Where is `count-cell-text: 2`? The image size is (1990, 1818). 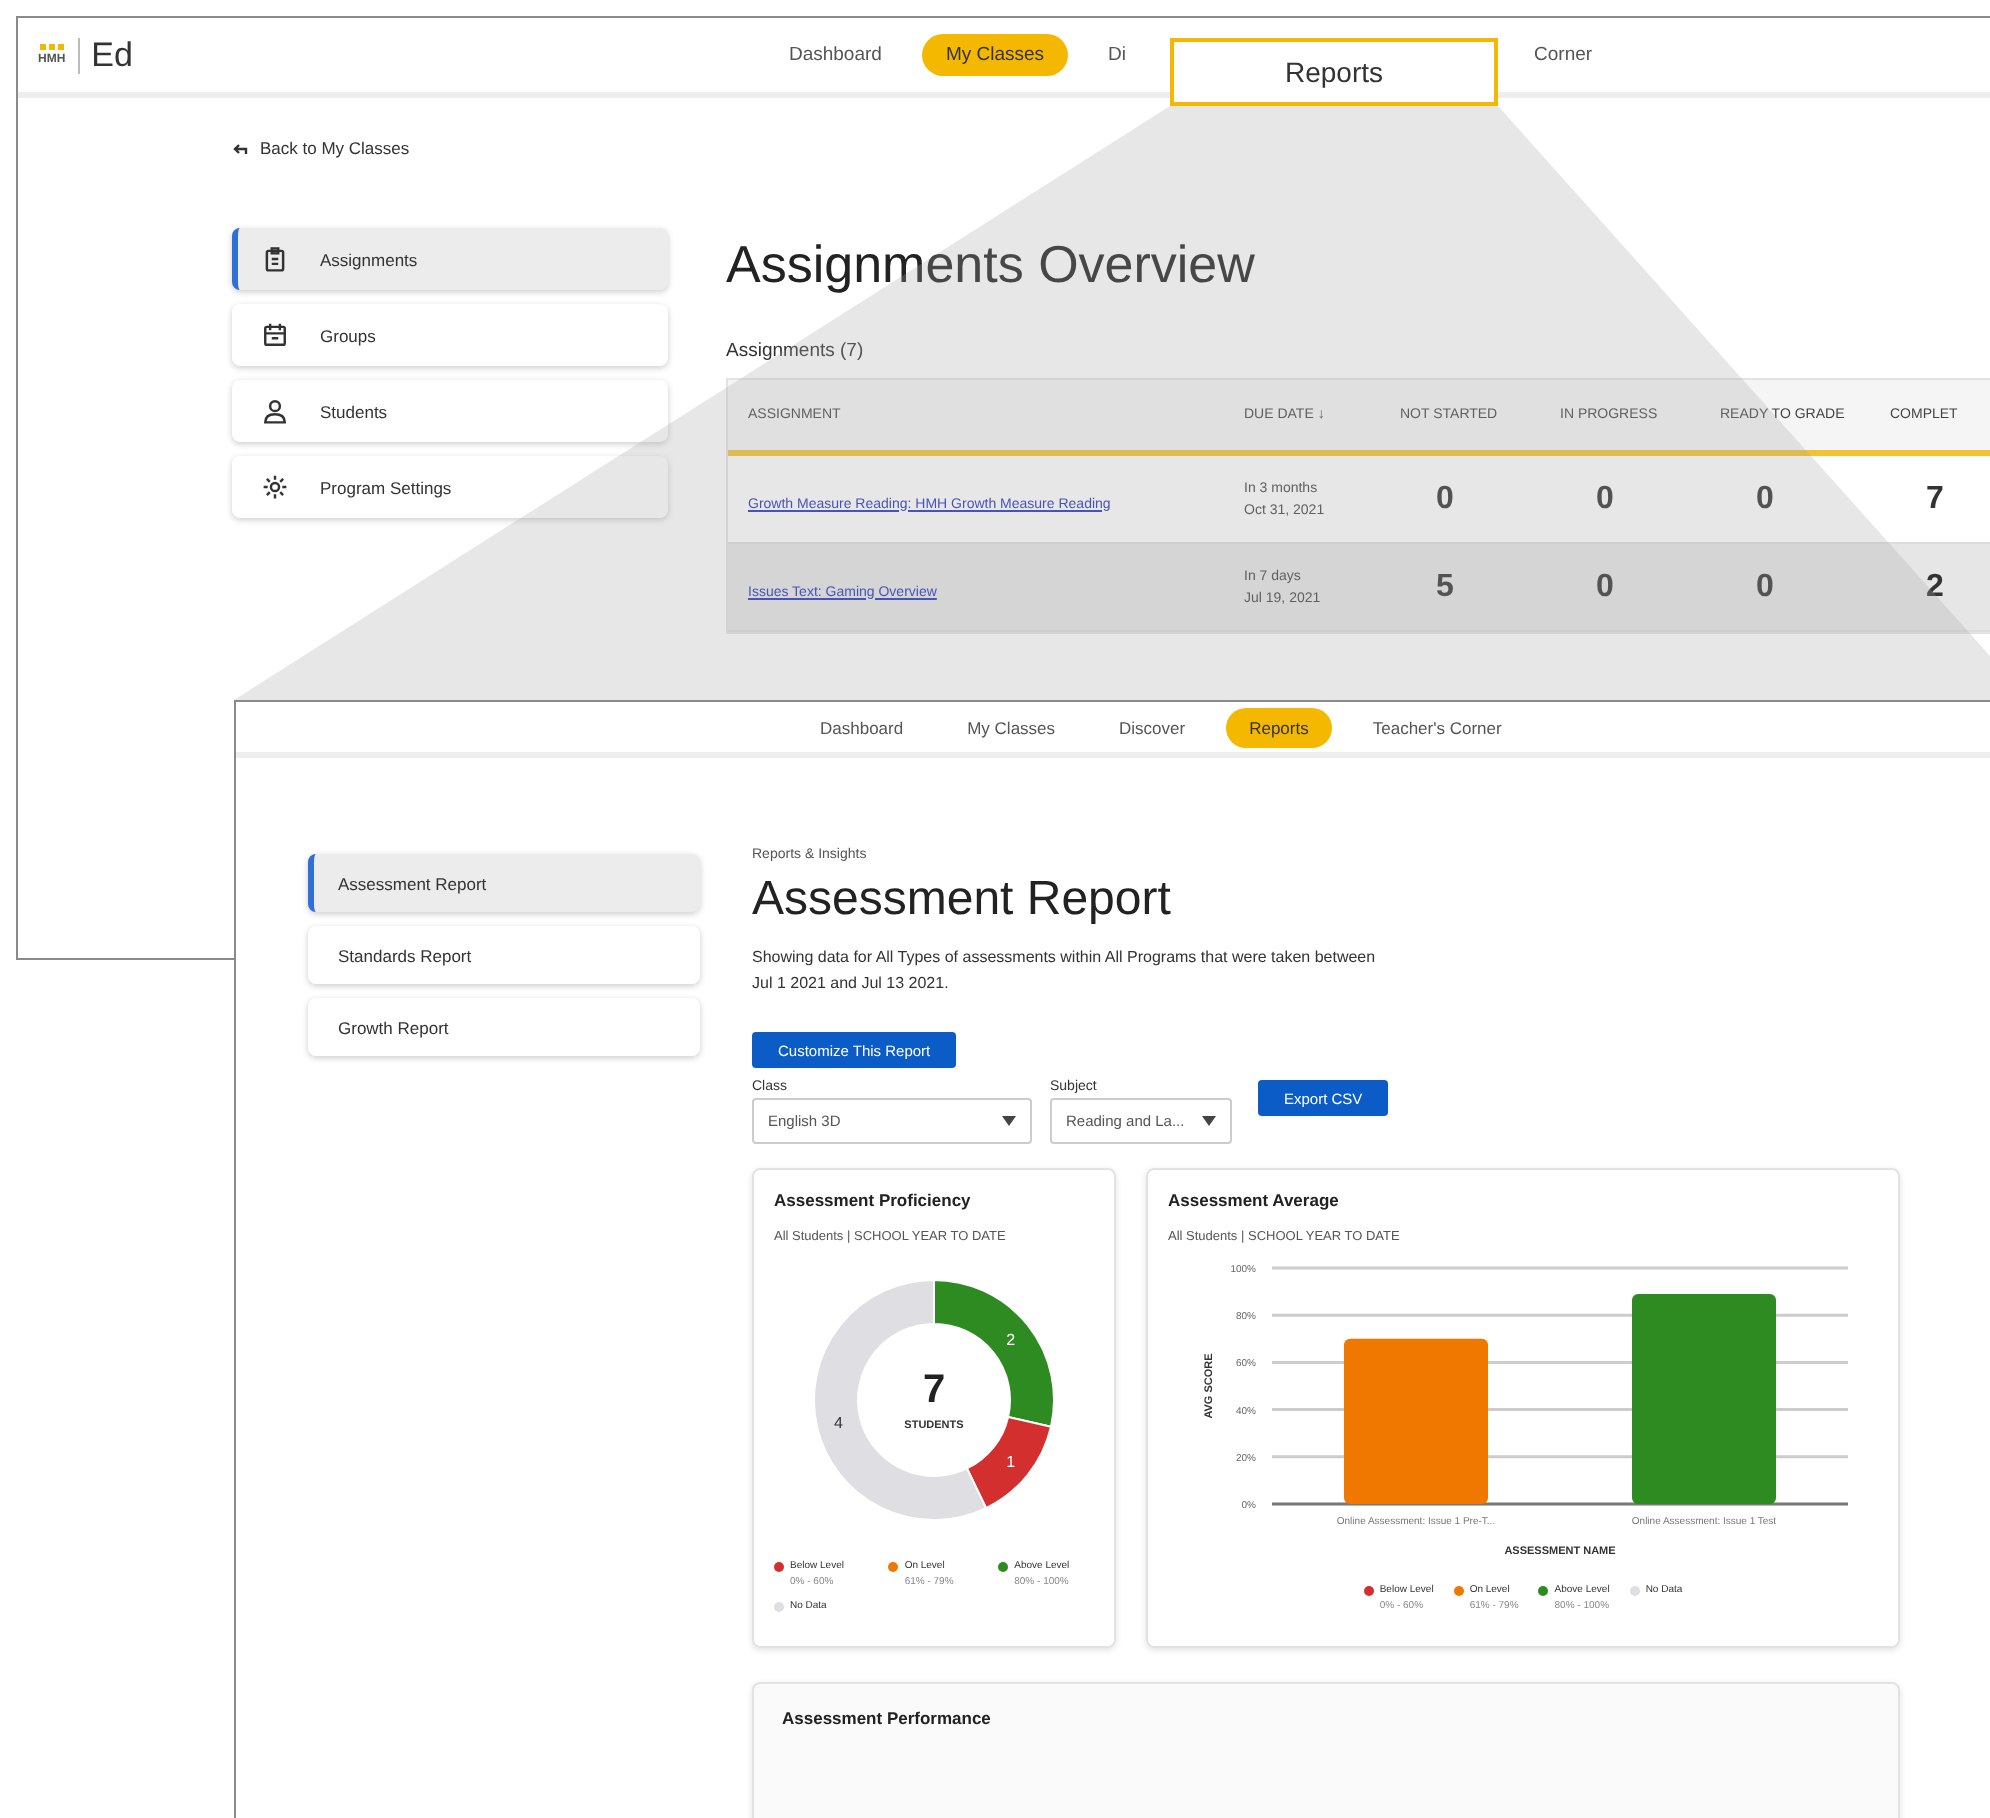
count-cell-text: 2 is located at coordinates (1935, 587).